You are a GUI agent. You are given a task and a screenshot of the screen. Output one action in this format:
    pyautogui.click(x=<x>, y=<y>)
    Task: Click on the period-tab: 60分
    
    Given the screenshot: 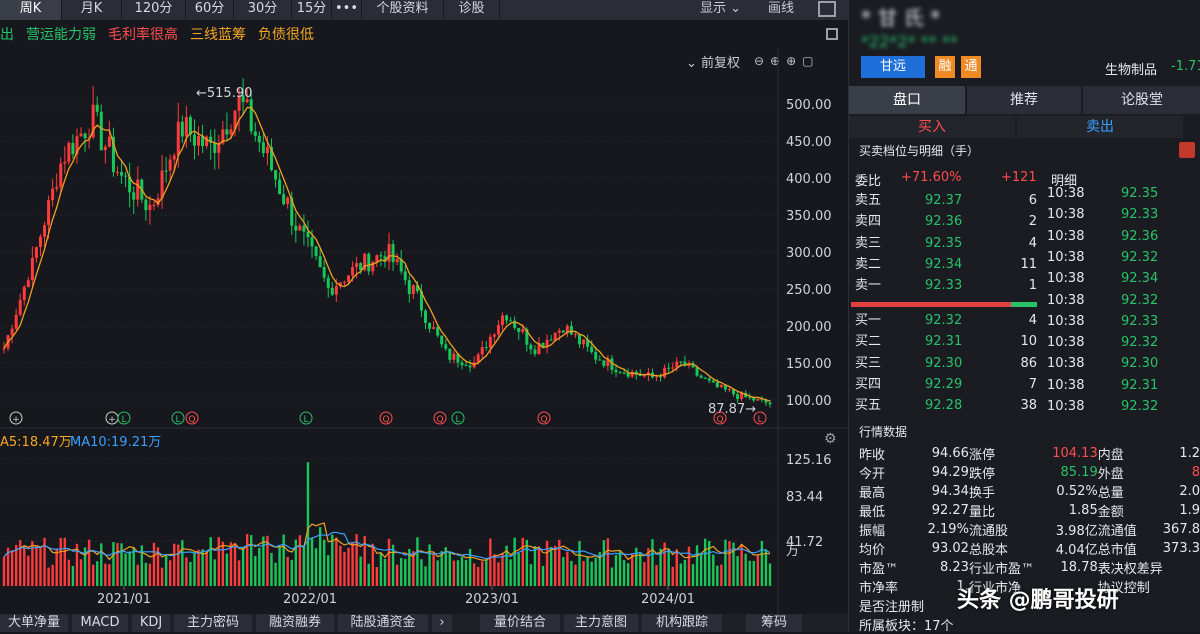 What is the action you would take?
    pyautogui.click(x=210, y=10)
    